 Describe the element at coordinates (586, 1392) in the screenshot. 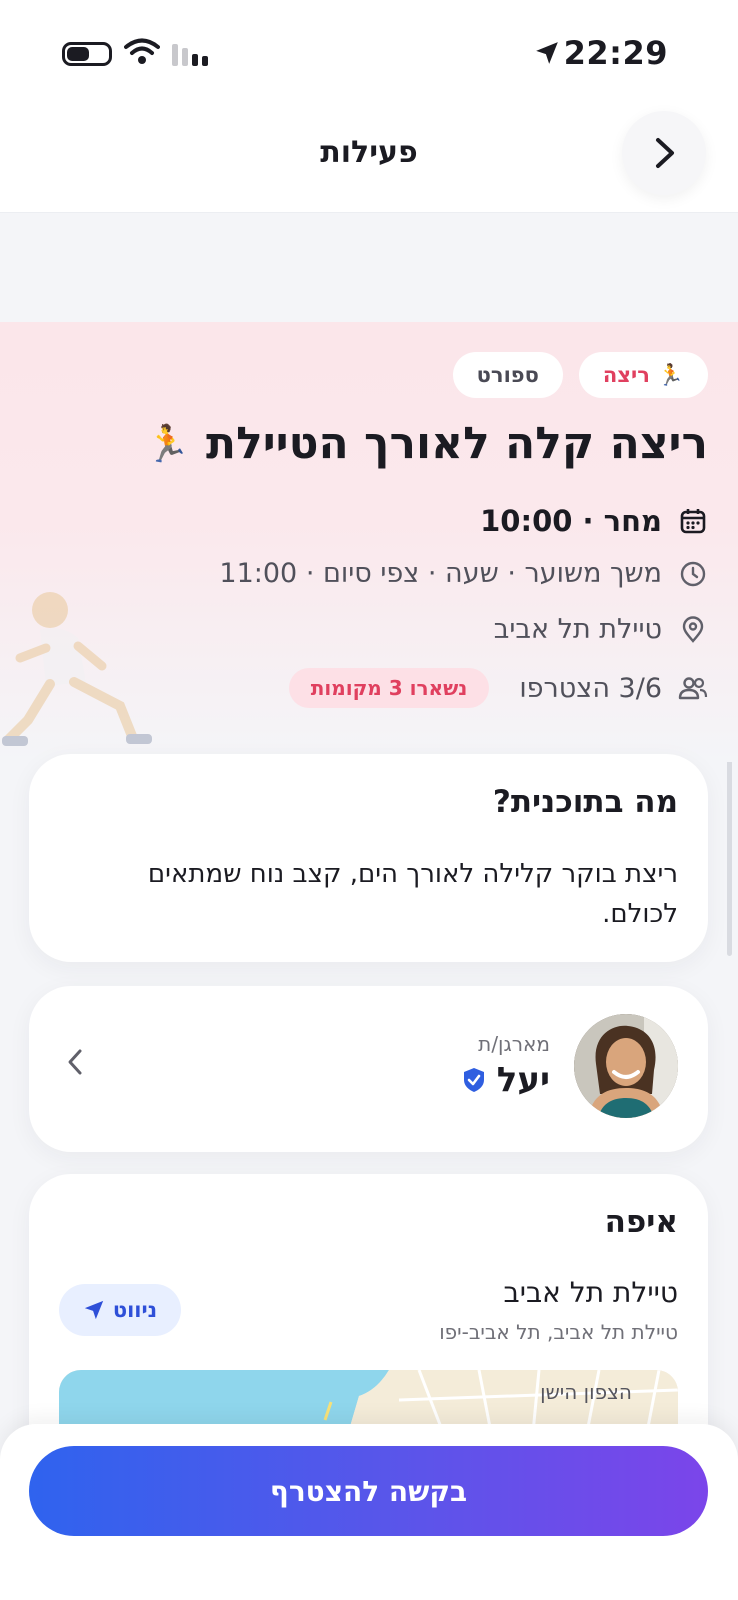

I see `map-neighborhood-label: הצפון הישן` at that location.